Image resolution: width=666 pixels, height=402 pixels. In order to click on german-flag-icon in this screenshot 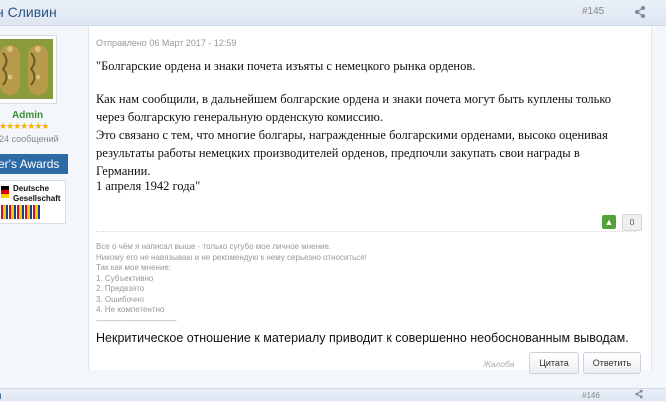, I will do `click(5, 192)`.